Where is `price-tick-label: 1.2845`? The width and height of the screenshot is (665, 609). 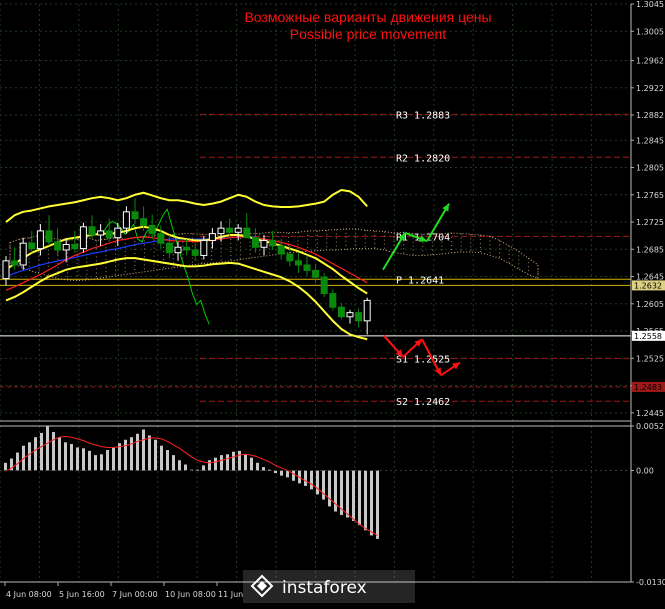 price-tick-label: 1.2845 is located at coordinates (650, 140).